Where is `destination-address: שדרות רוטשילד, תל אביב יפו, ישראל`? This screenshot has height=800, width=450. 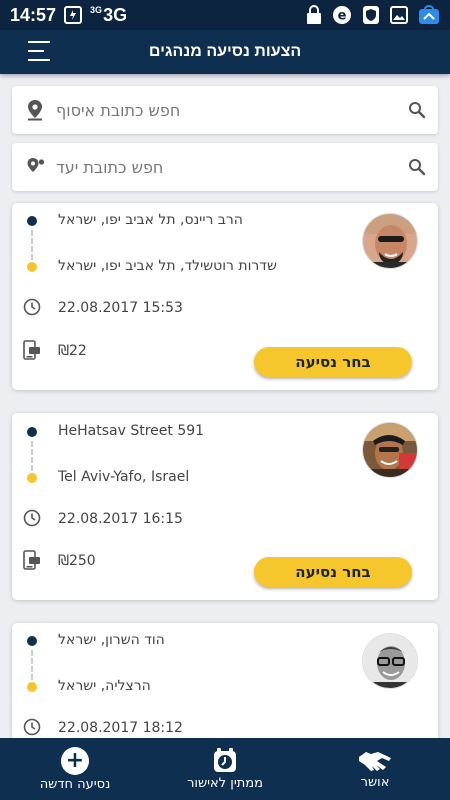
destination-address: שדרות רוטשילד, תל אביב יפו, ישראל is located at coordinates (167, 266).